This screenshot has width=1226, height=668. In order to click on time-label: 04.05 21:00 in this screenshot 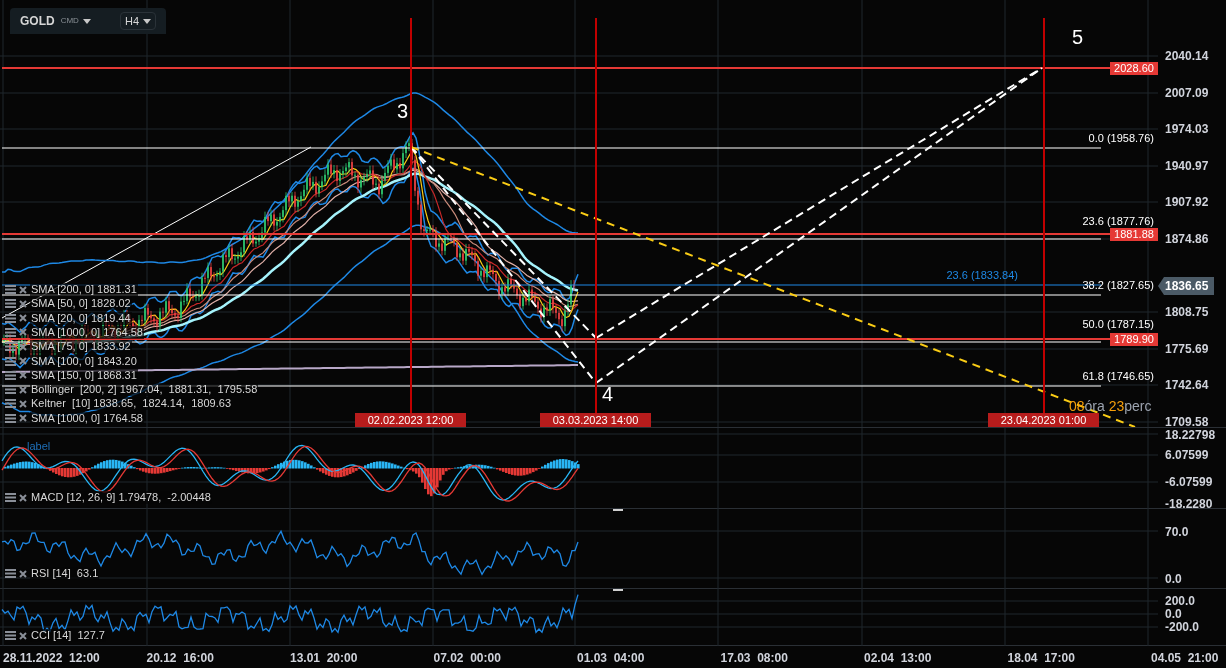, I will do `click(1185, 658)`.